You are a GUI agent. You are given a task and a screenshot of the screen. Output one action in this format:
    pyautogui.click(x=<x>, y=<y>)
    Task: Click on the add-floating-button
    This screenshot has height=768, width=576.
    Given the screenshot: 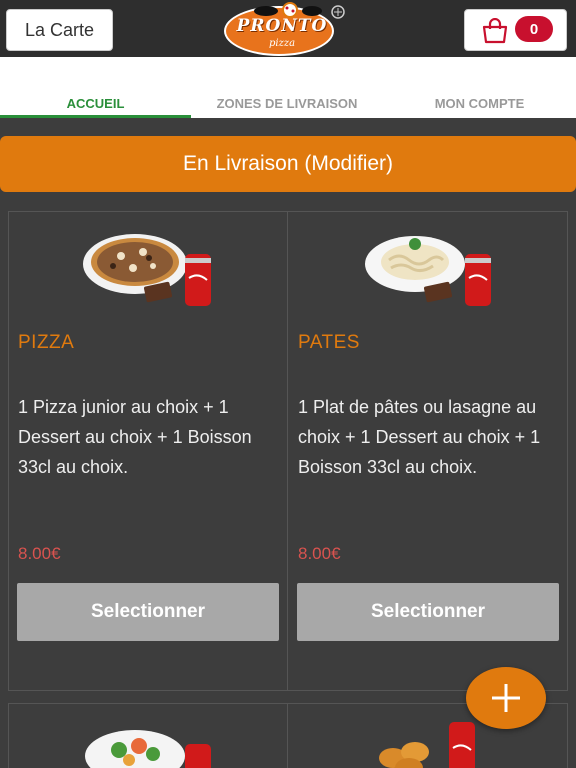 What is the action you would take?
    pyautogui.click(x=506, y=698)
    